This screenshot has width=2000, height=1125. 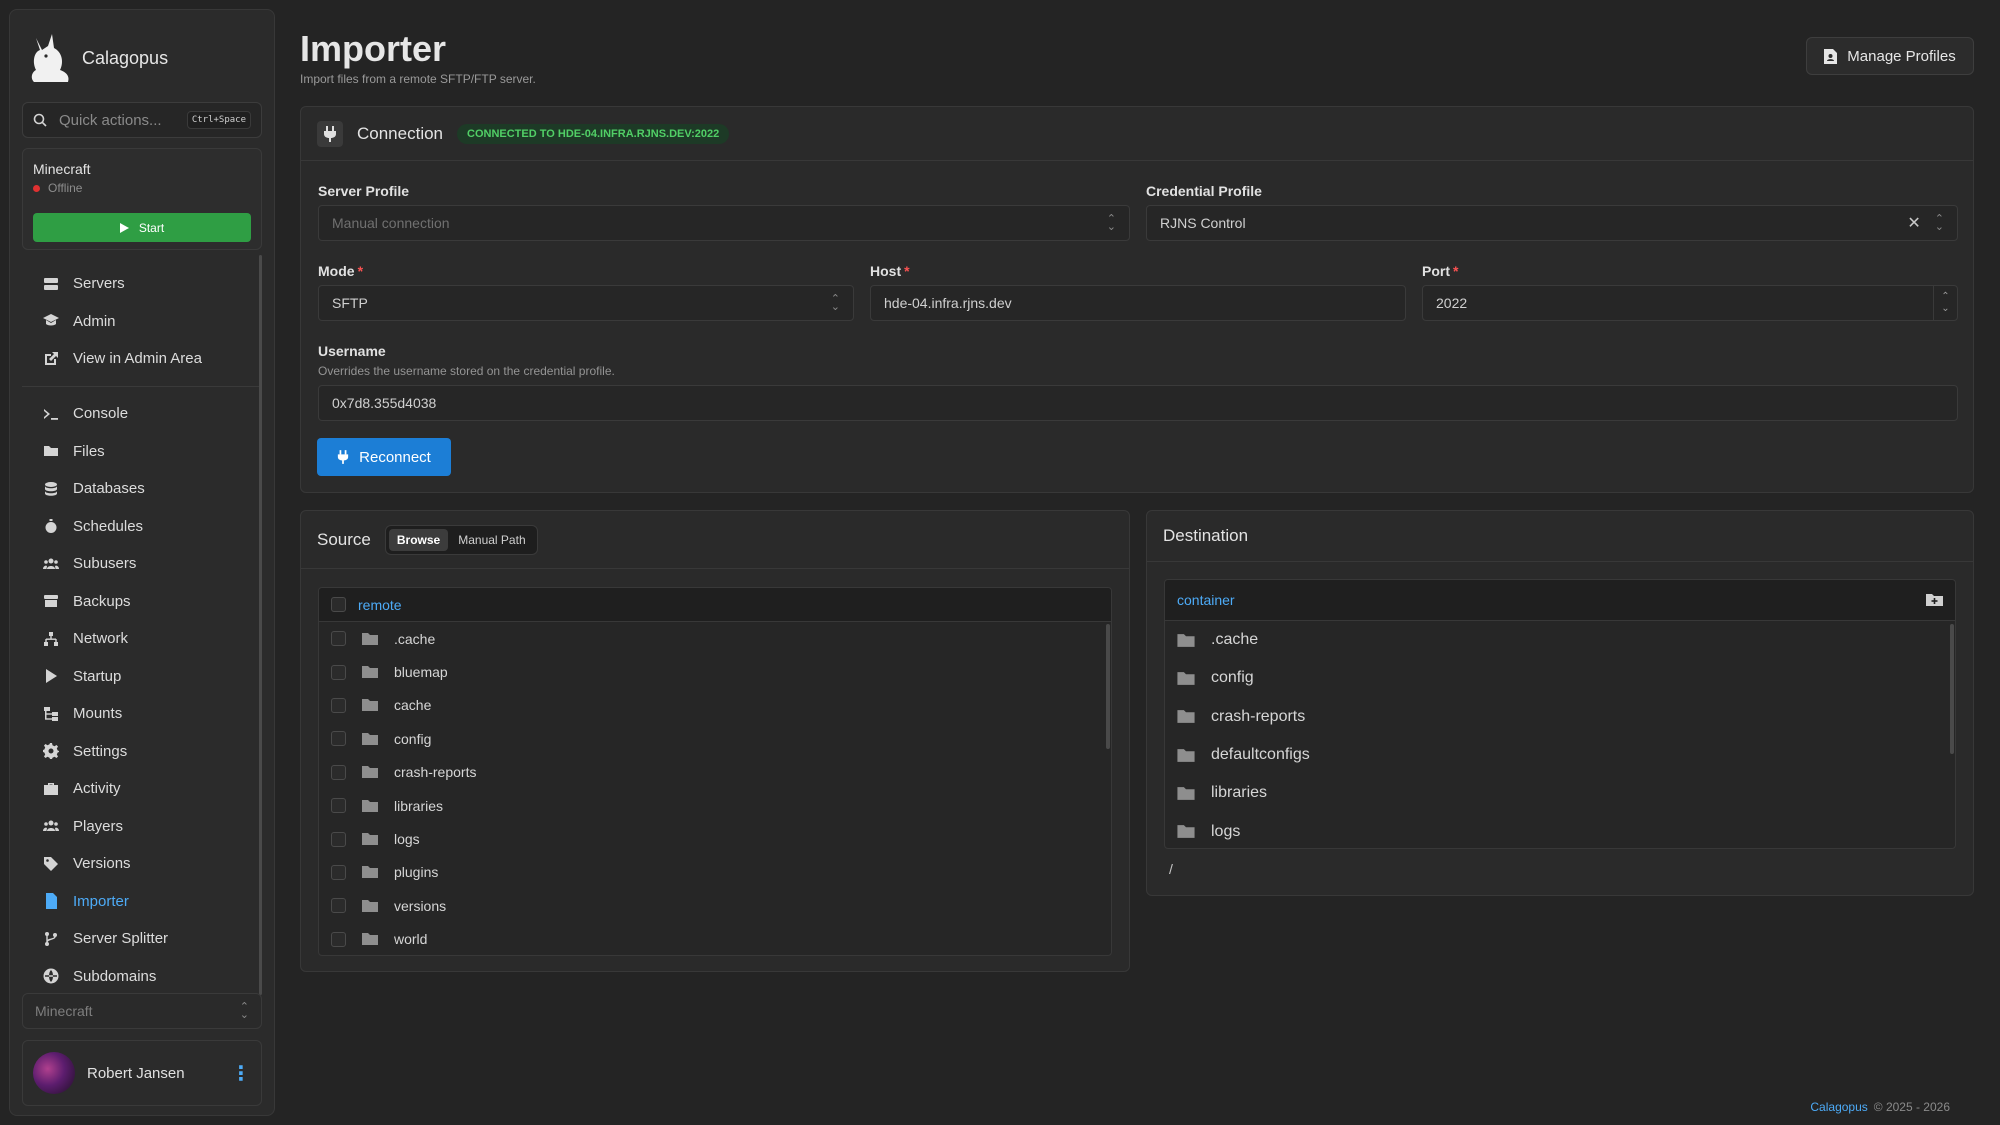 What do you see at coordinates (142, 639) in the screenshot?
I see `nav-item-network: Network` at bounding box center [142, 639].